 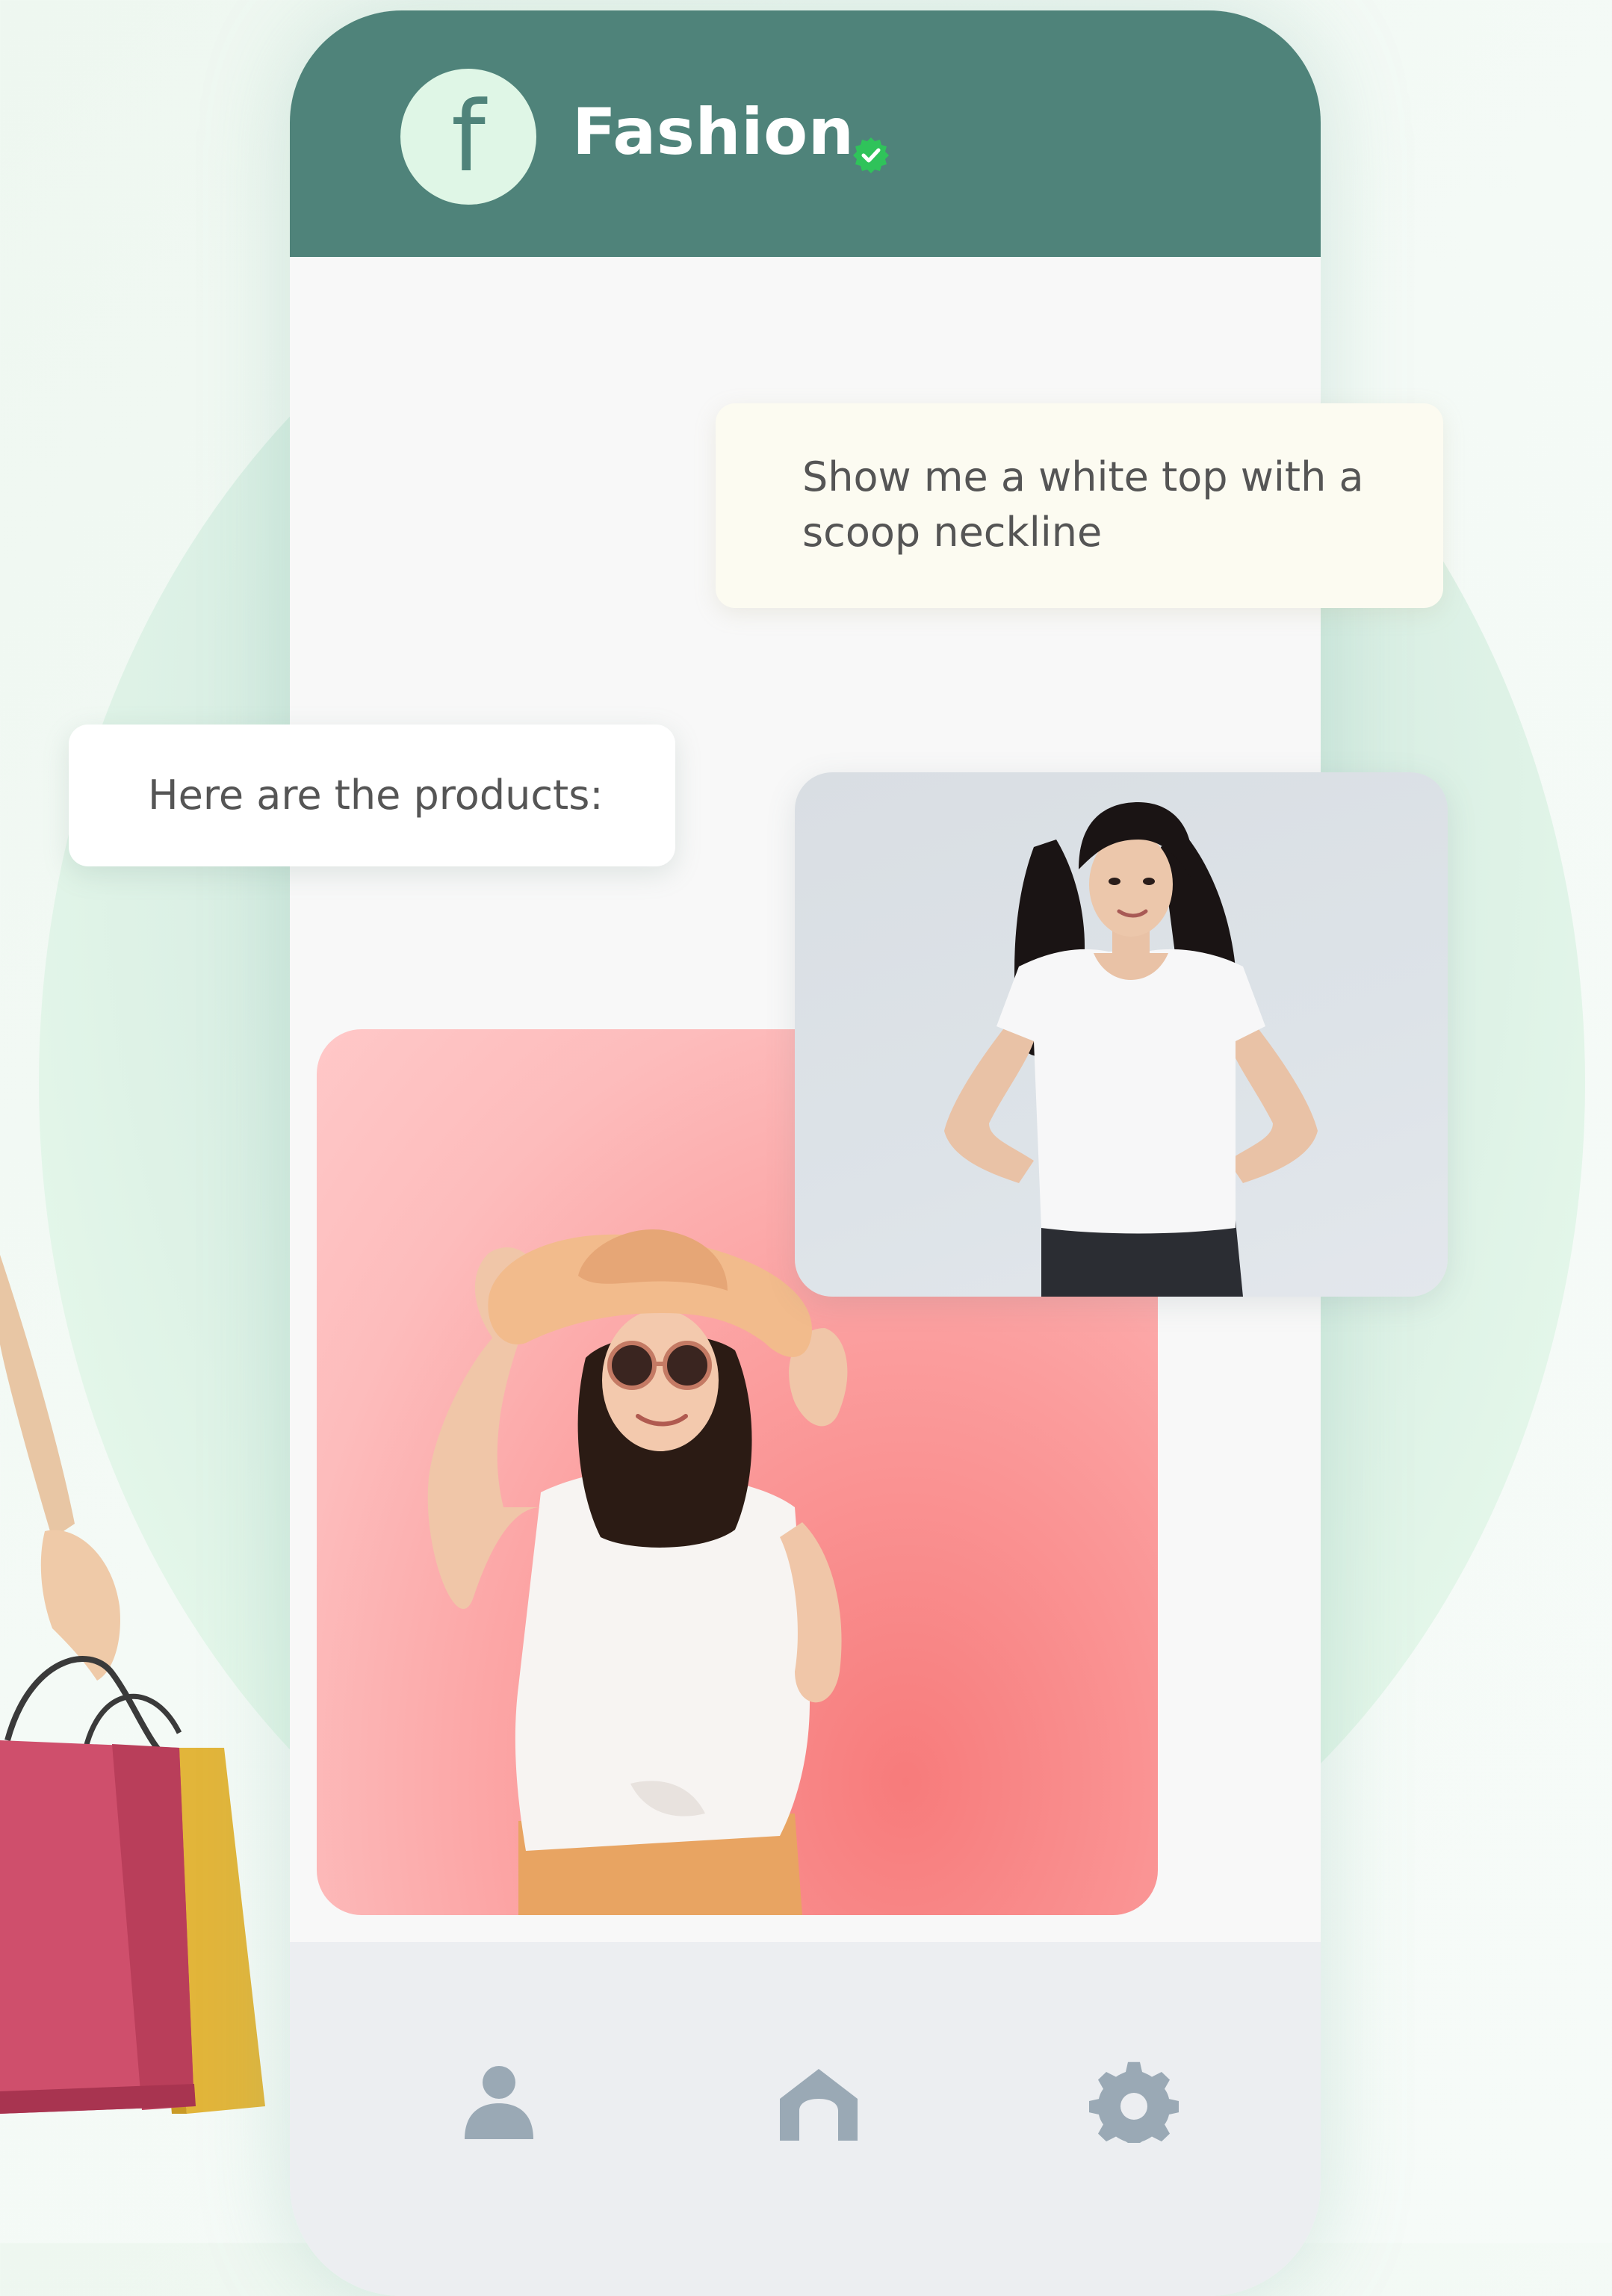 I want to click on chat-header: f Fashion, so click(x=805, y=134).